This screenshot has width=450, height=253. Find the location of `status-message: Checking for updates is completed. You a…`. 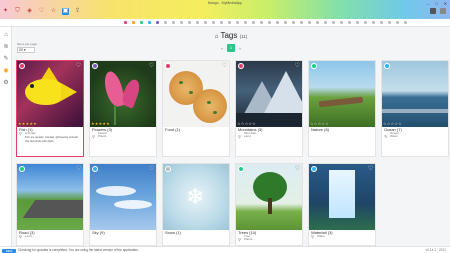

status-message: Checking for updates is completed. You a… is located at coordinates (78, 250).